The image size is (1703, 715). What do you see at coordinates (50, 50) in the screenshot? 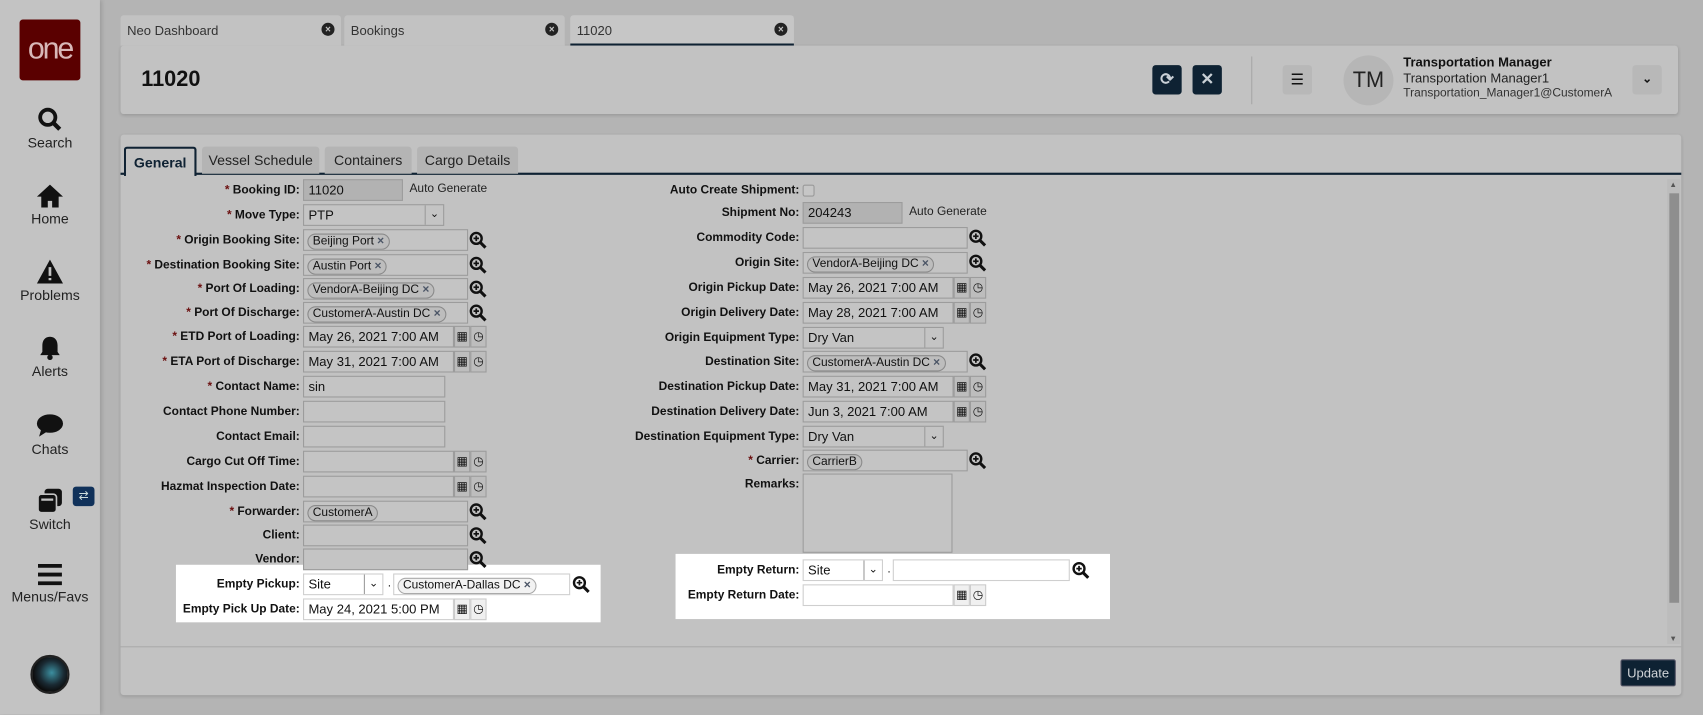
I see `app-logo: one` at bounding box center [50, 50].